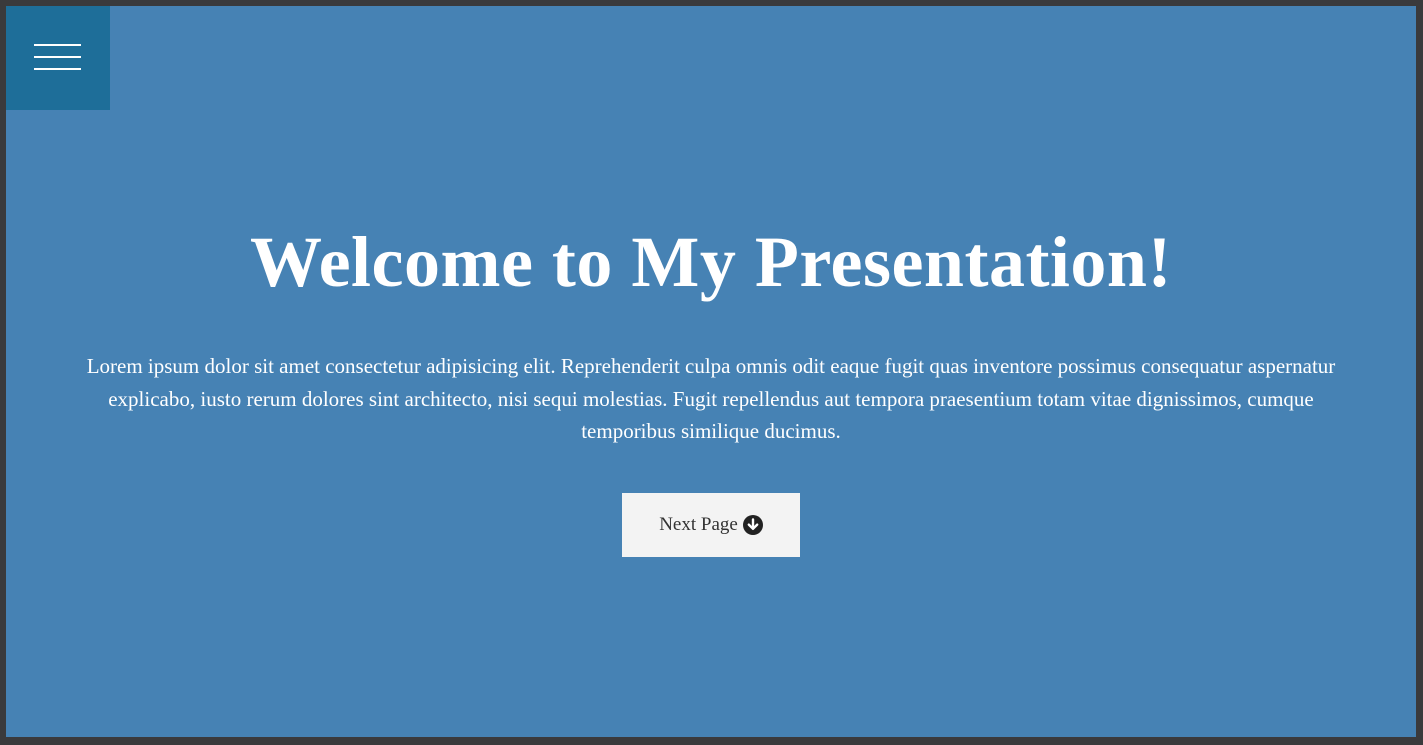 The width and height of the screenshot is (1423, 745). I want to click on hamburger-menu-icon, so click(57, 45).